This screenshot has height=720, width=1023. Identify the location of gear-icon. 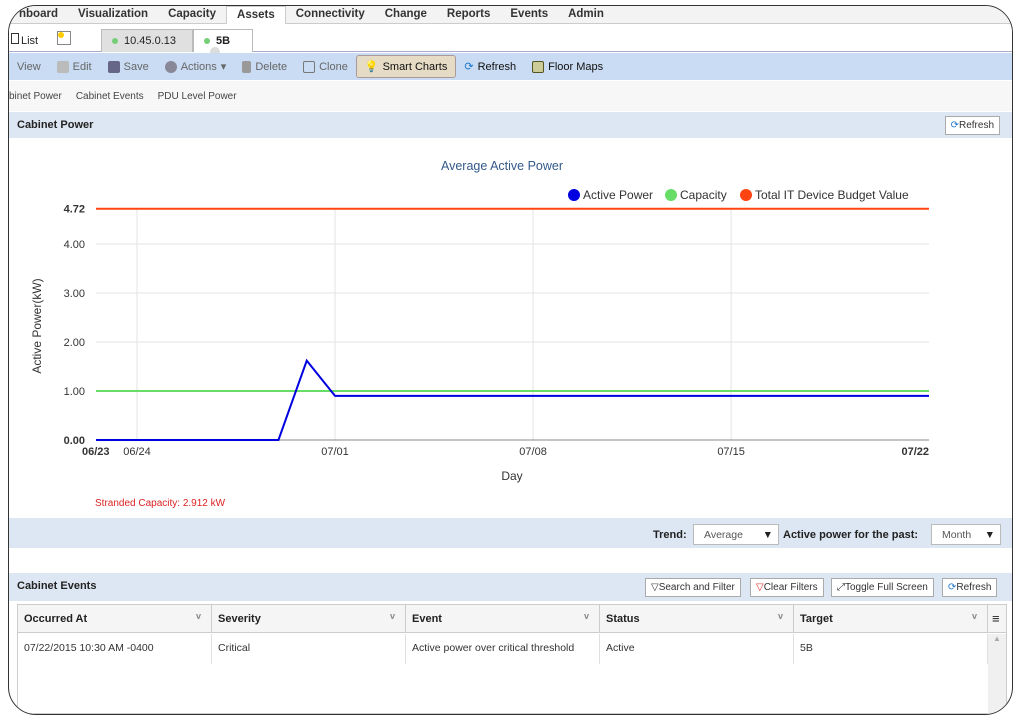
(170, 66).